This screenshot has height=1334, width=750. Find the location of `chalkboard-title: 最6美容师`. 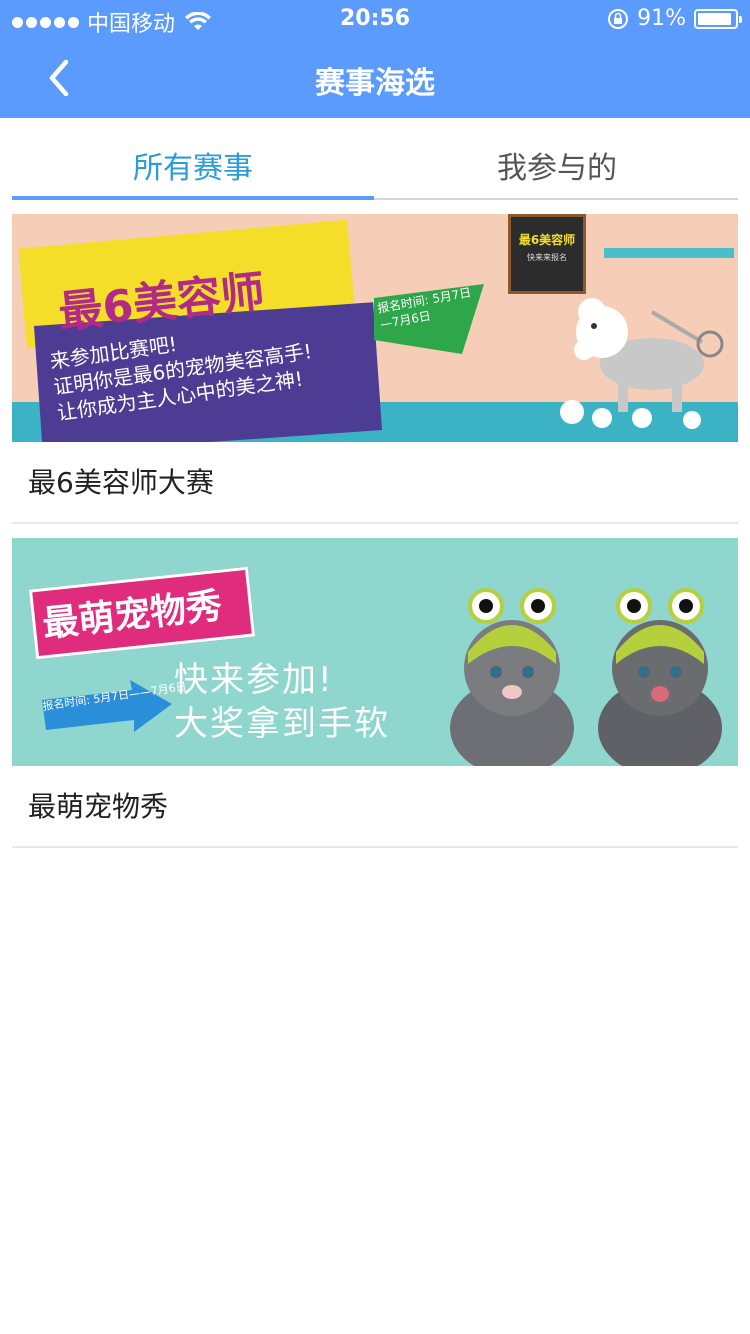

chalkboard-title: 最6美容师 is located at coordinates (547, 240).